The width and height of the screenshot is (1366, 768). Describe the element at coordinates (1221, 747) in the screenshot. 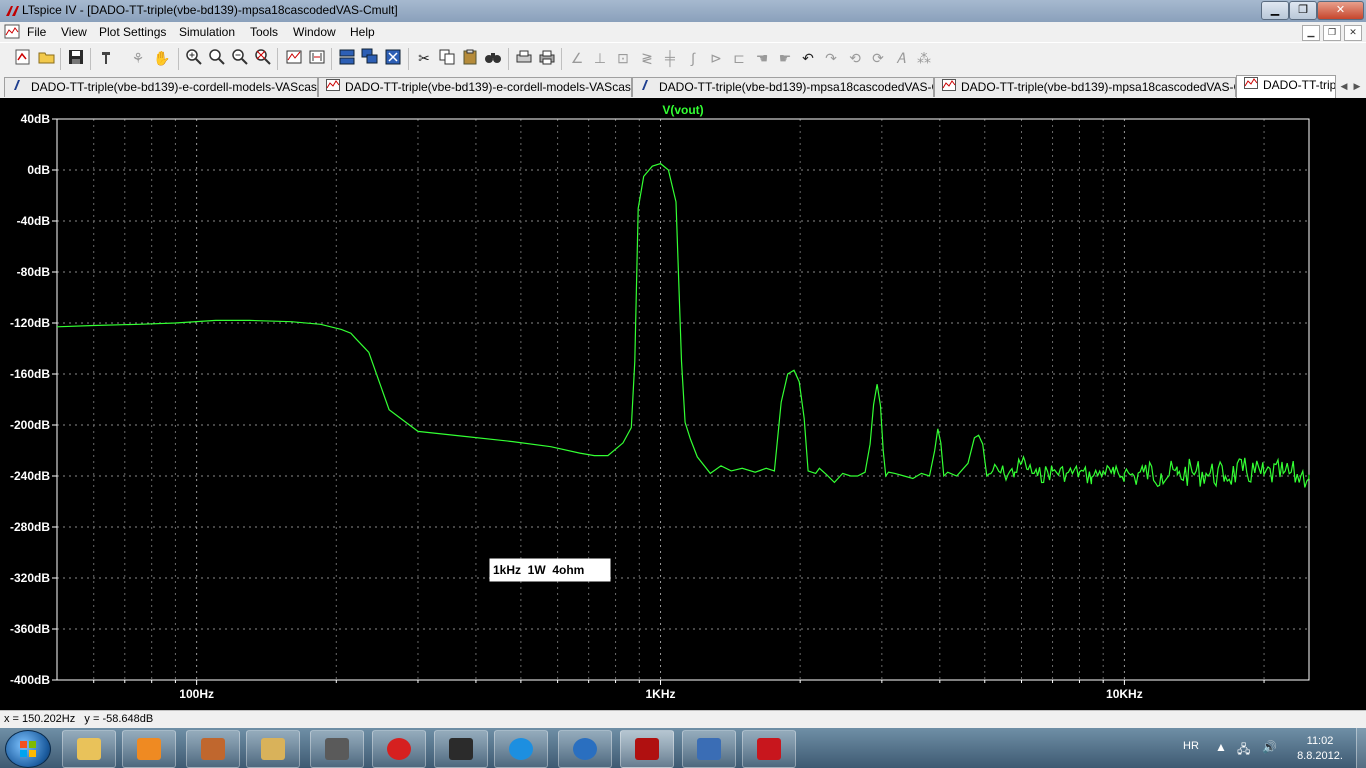

I see `show-hidden-icons-icon: ▲` at that location.